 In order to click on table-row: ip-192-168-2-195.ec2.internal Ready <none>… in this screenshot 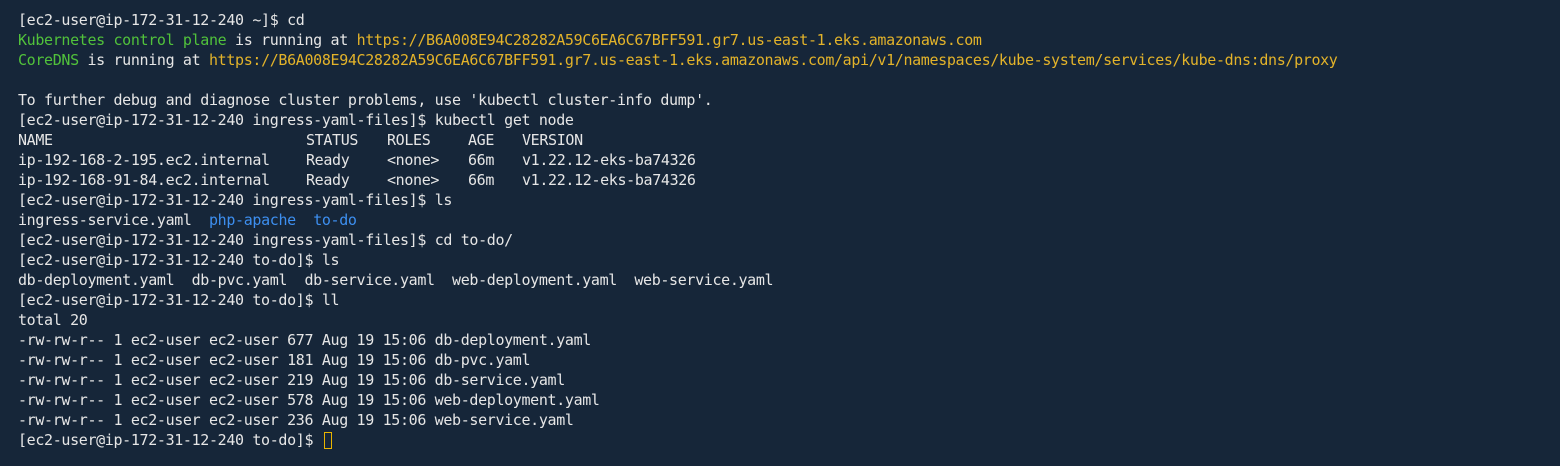, I will do `click(789, 160)`.